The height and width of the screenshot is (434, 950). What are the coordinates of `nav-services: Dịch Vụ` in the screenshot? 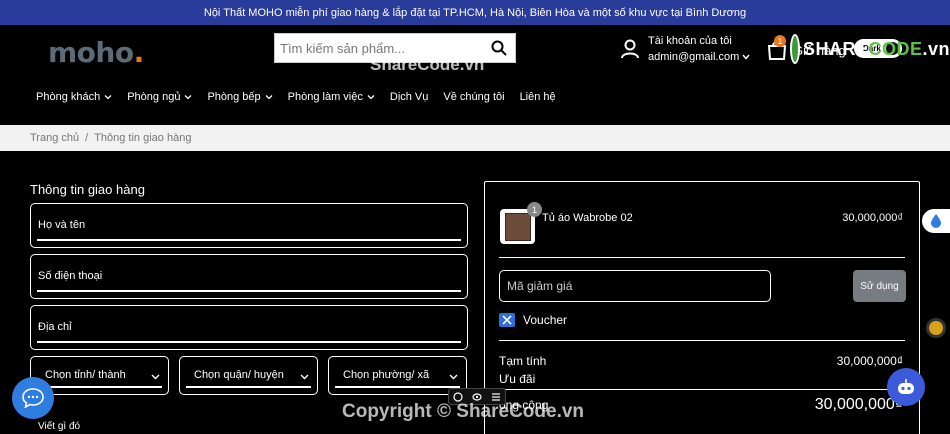 It's located at (409, 97).